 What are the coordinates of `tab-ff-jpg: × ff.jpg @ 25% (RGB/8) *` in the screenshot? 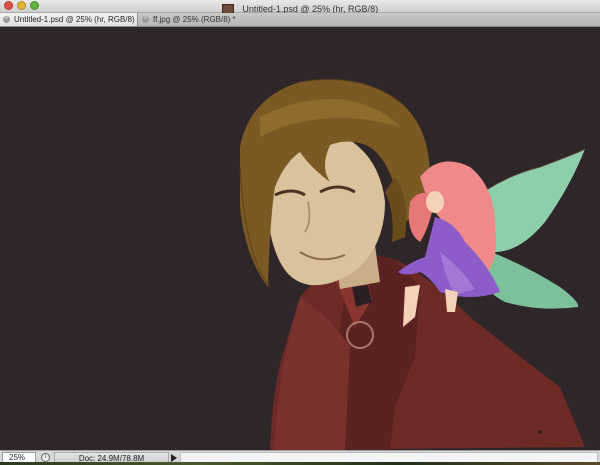 It's located at (219, 19).